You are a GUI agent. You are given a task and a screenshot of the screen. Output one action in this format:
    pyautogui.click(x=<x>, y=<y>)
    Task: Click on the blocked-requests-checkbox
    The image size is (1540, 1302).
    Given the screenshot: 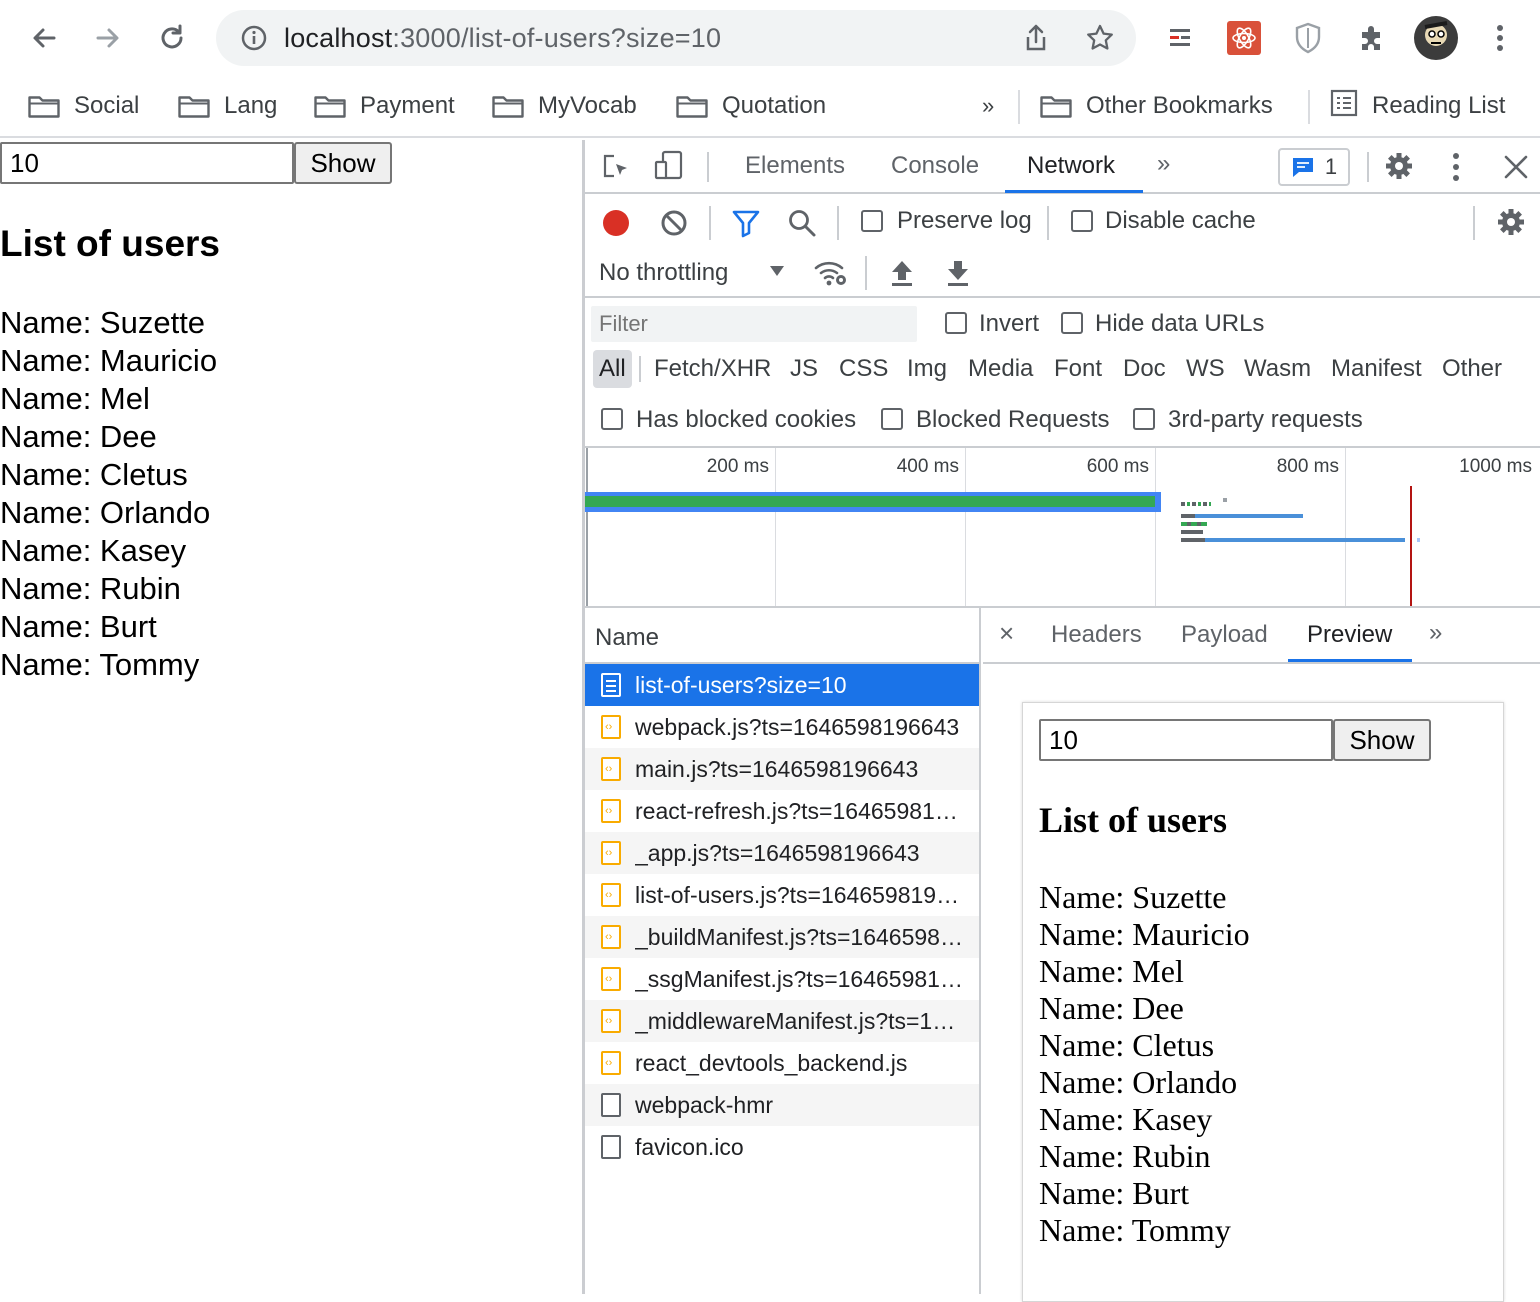 What is the action you would take?
    pyautogui.click(x=892, y=419)
    